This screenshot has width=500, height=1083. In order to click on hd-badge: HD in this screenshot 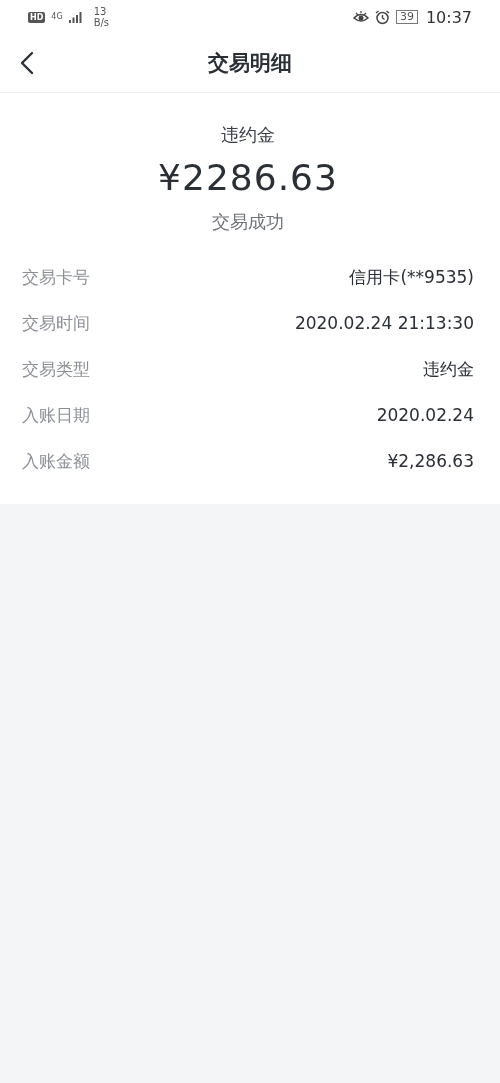, I will do `click(37, 17)`.